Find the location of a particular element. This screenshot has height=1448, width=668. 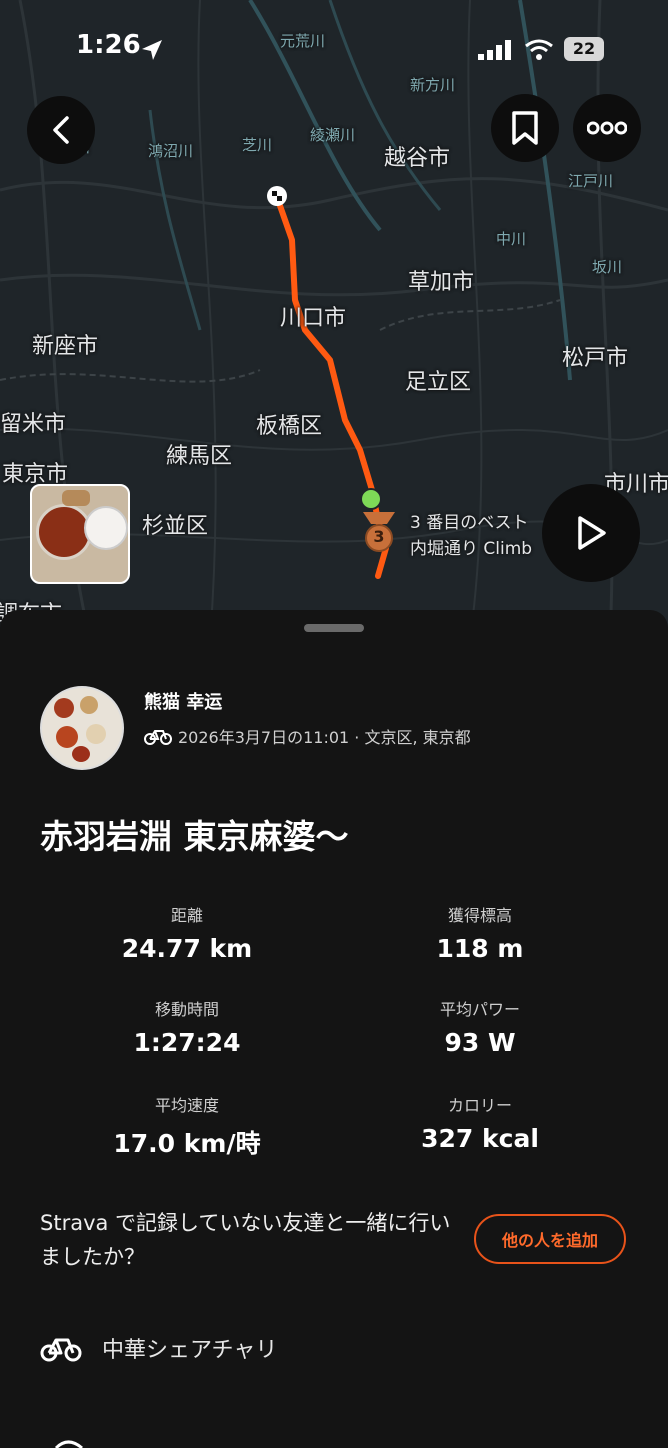

avatar is located at coordinates (82, 728).